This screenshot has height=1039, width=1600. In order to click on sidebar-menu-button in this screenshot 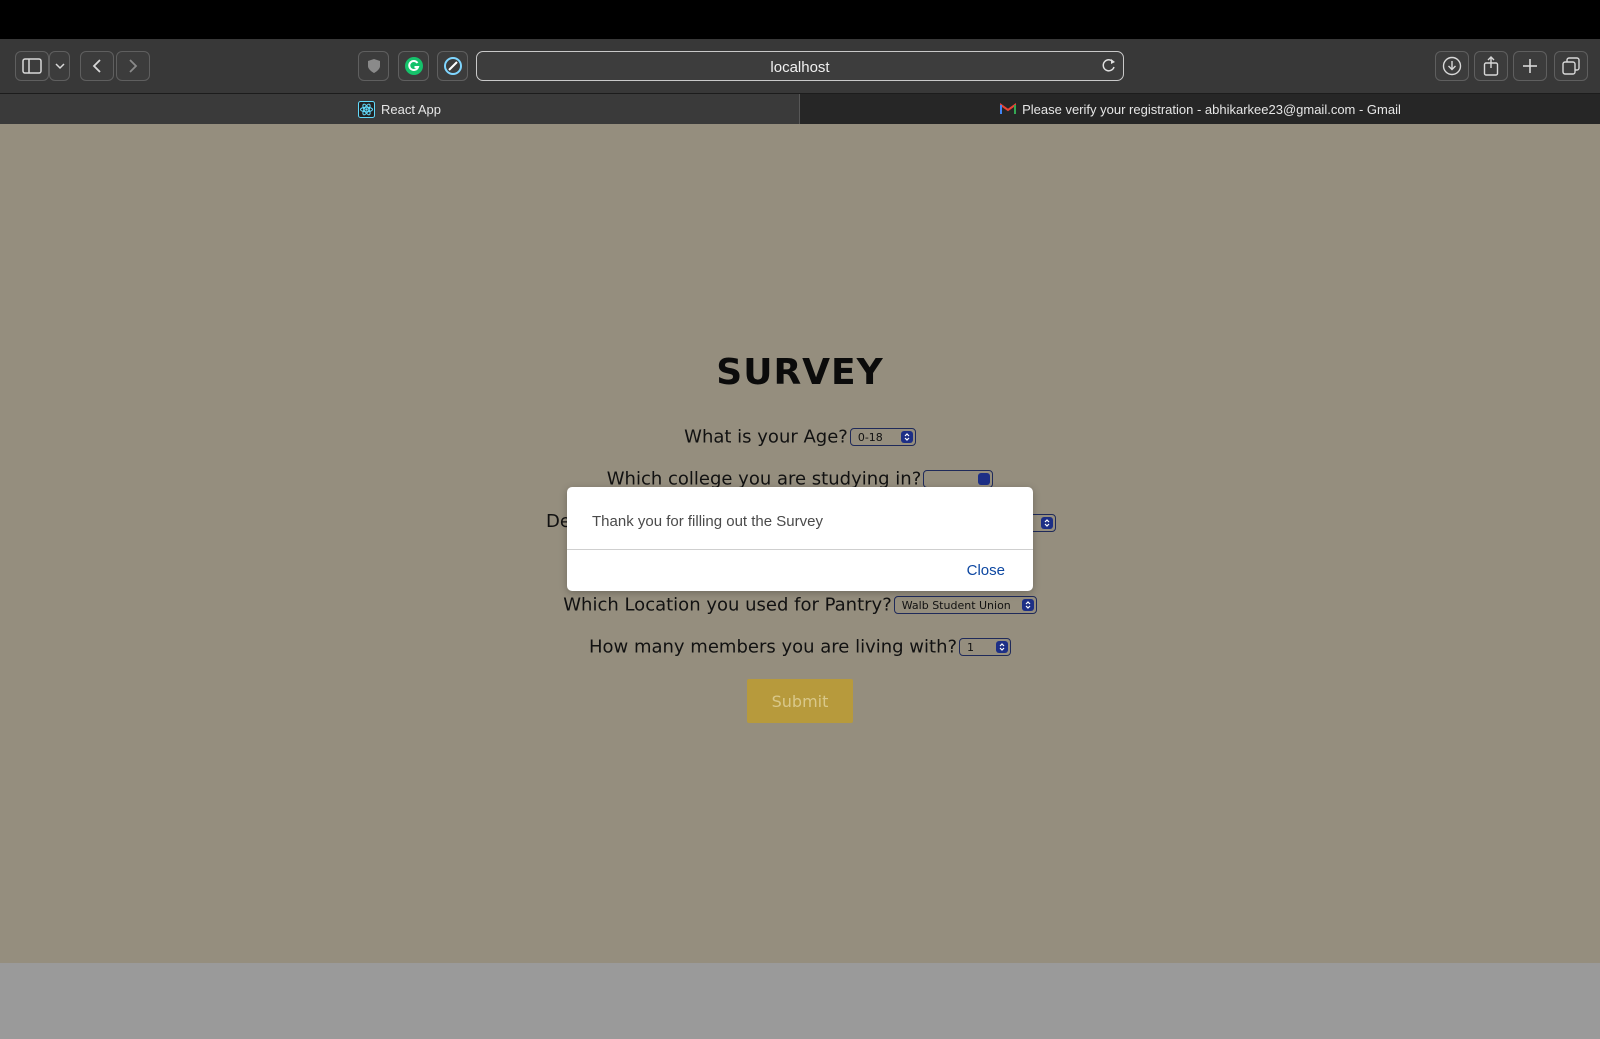, I will do `click(59, 66)`.